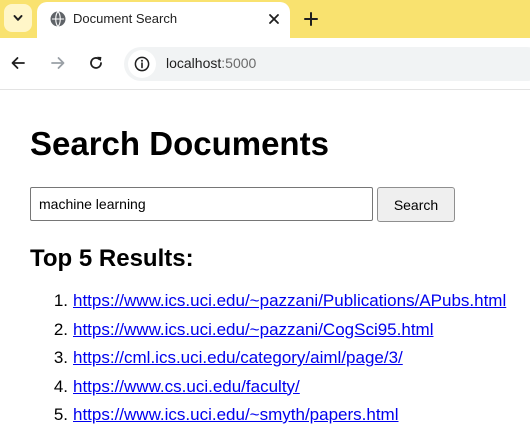 The width and height of the screenshot is (530, 446). I want to click on tab-search-button, so click(18, 18).